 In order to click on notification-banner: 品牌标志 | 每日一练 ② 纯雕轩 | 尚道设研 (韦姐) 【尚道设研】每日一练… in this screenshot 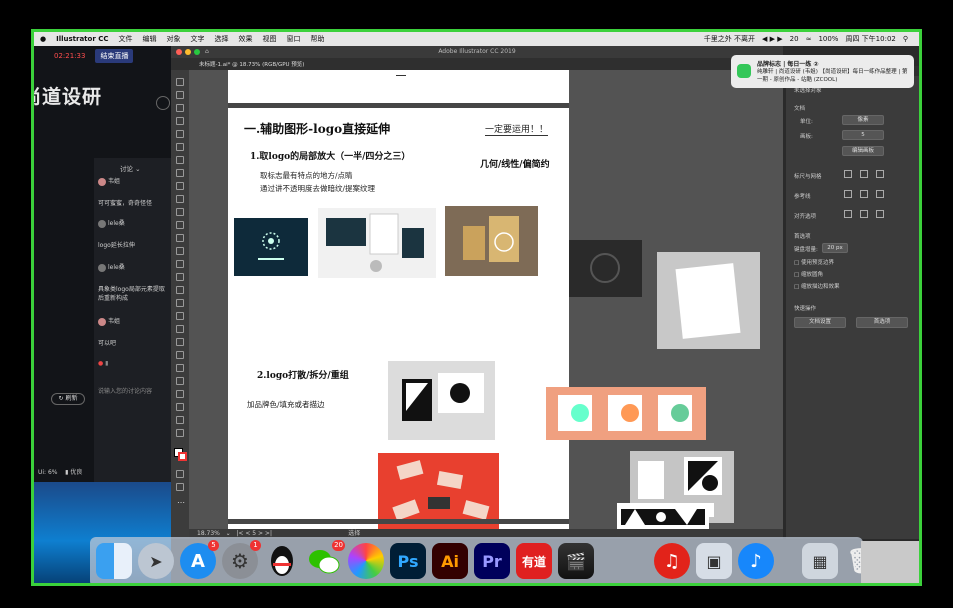, I will do `click(822, 71)`.